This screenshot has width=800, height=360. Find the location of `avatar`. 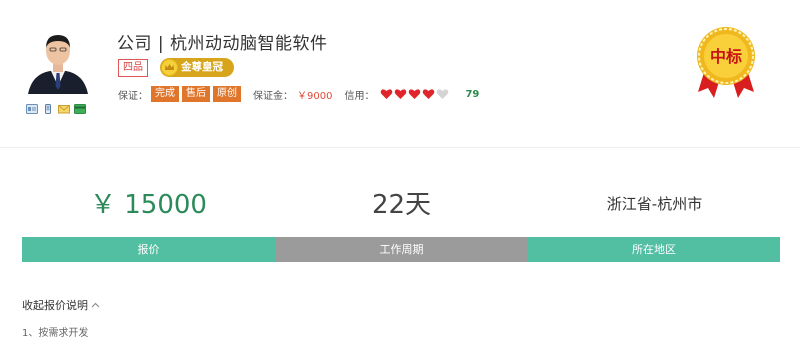

avatar is located at coordinates (58, 60).